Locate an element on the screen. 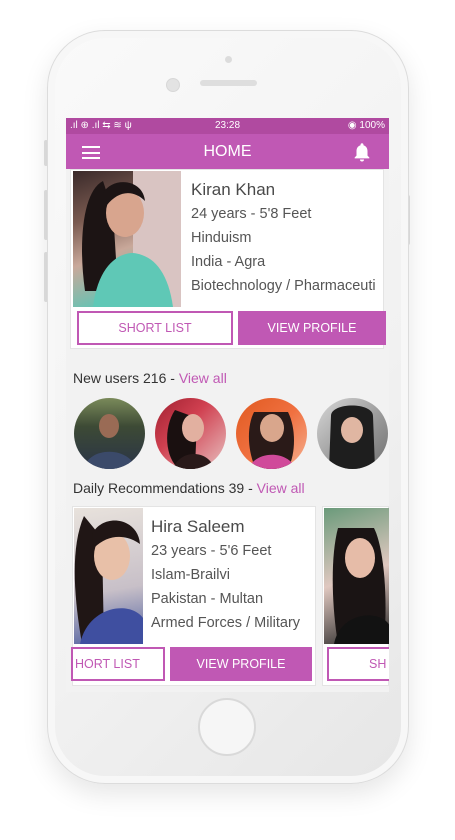 The width and height of the screenshot is (455, 840). earpiece-speaker is located at coordinates (228, 83).